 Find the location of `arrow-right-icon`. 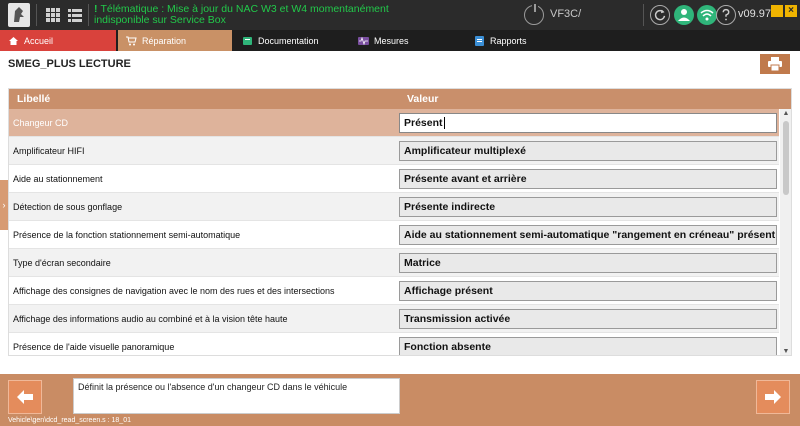

arrow-right-icon is located at coordinates (773, 397).